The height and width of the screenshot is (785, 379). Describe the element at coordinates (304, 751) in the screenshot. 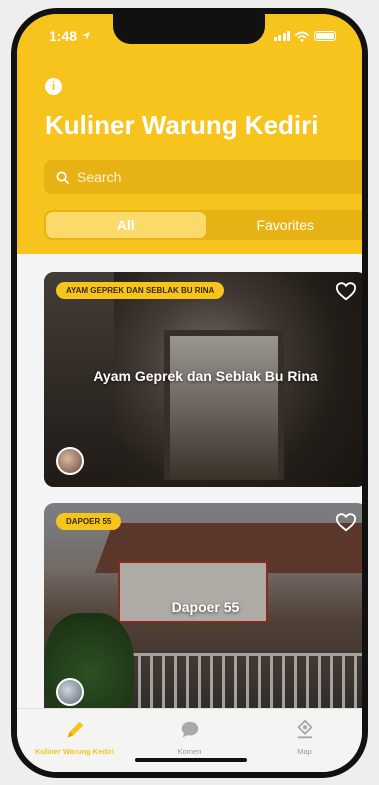

I see `tab-label: Map` at that location.